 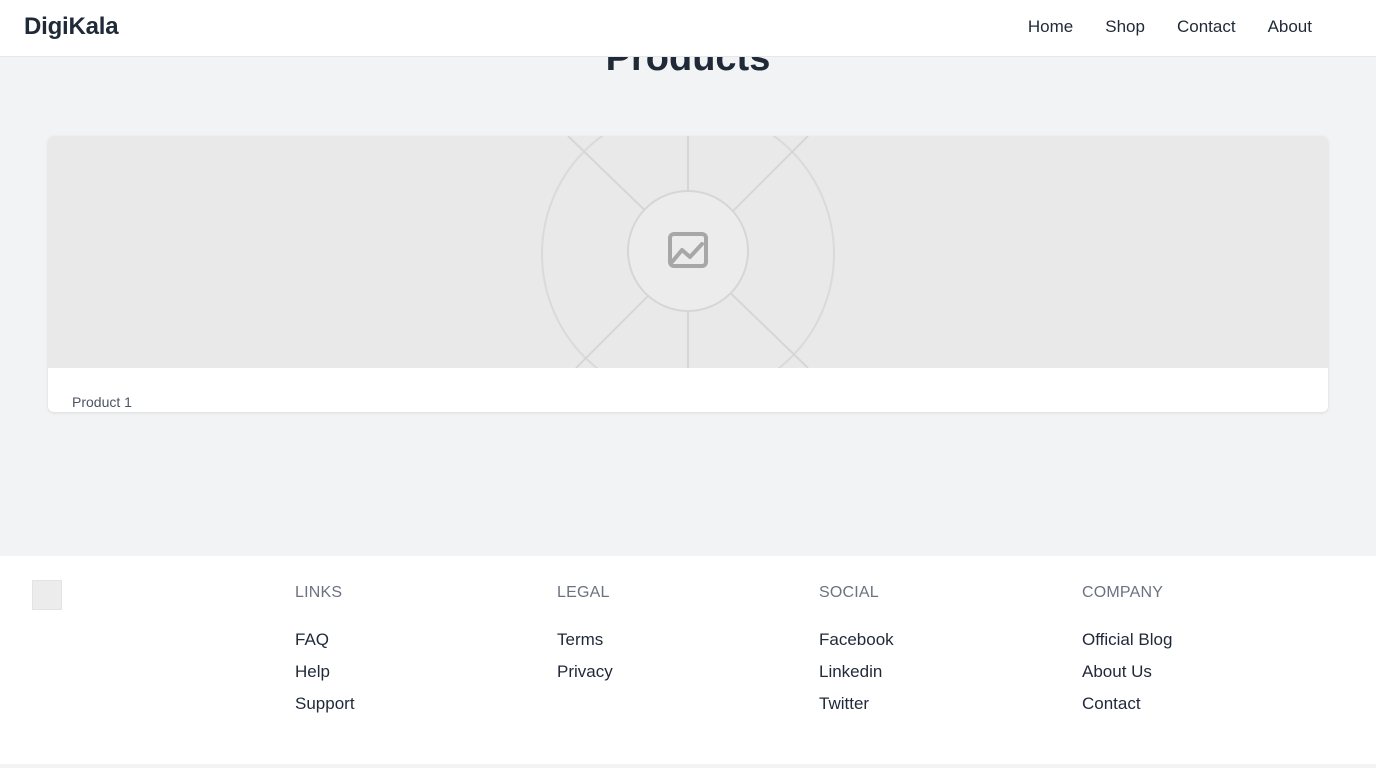 I want to click on brand-logo: DigiKala, so click(x=71, y=27).